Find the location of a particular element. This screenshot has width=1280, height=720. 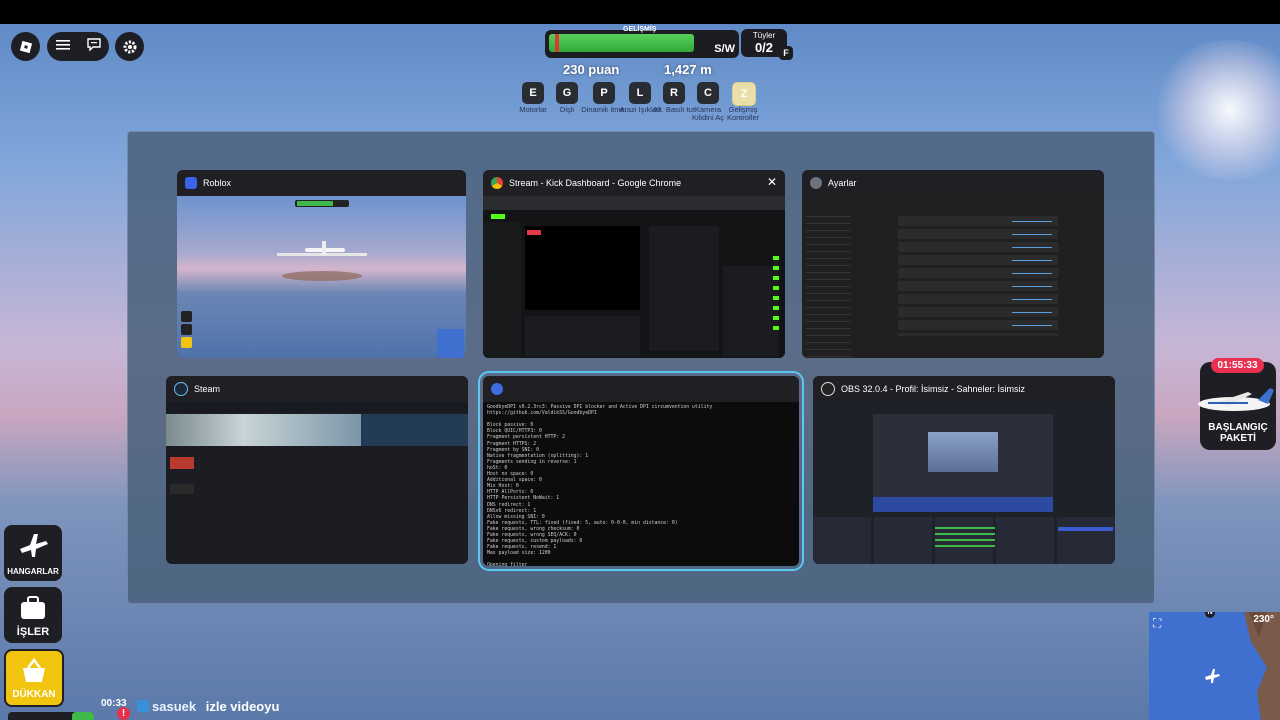

window-settings: Ayarlar is located at coordinates (953, 264).